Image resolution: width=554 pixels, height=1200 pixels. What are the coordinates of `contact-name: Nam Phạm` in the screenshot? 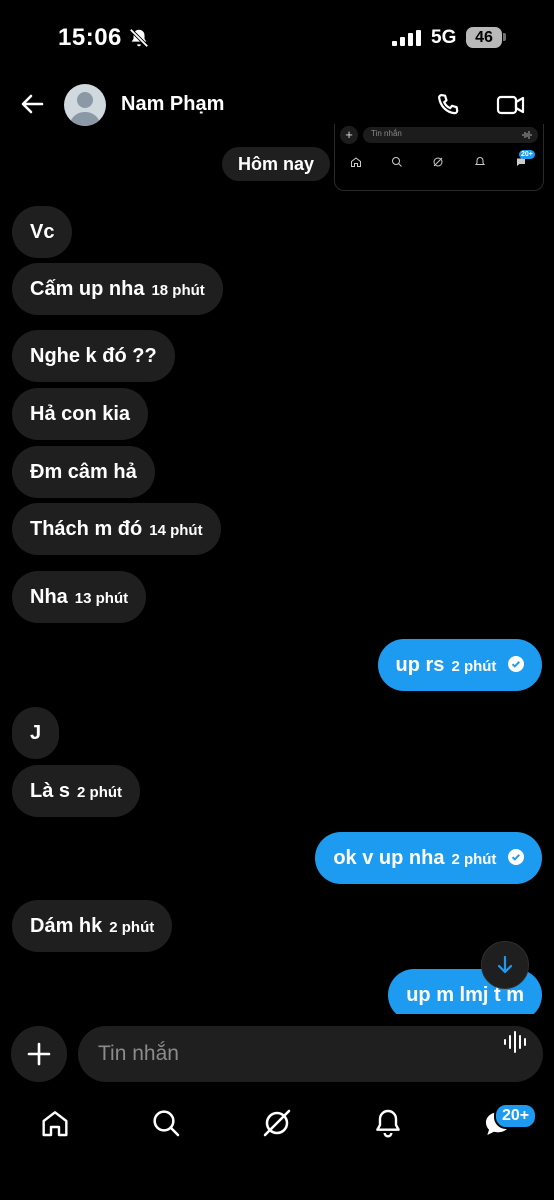 It's located at (172, 104).